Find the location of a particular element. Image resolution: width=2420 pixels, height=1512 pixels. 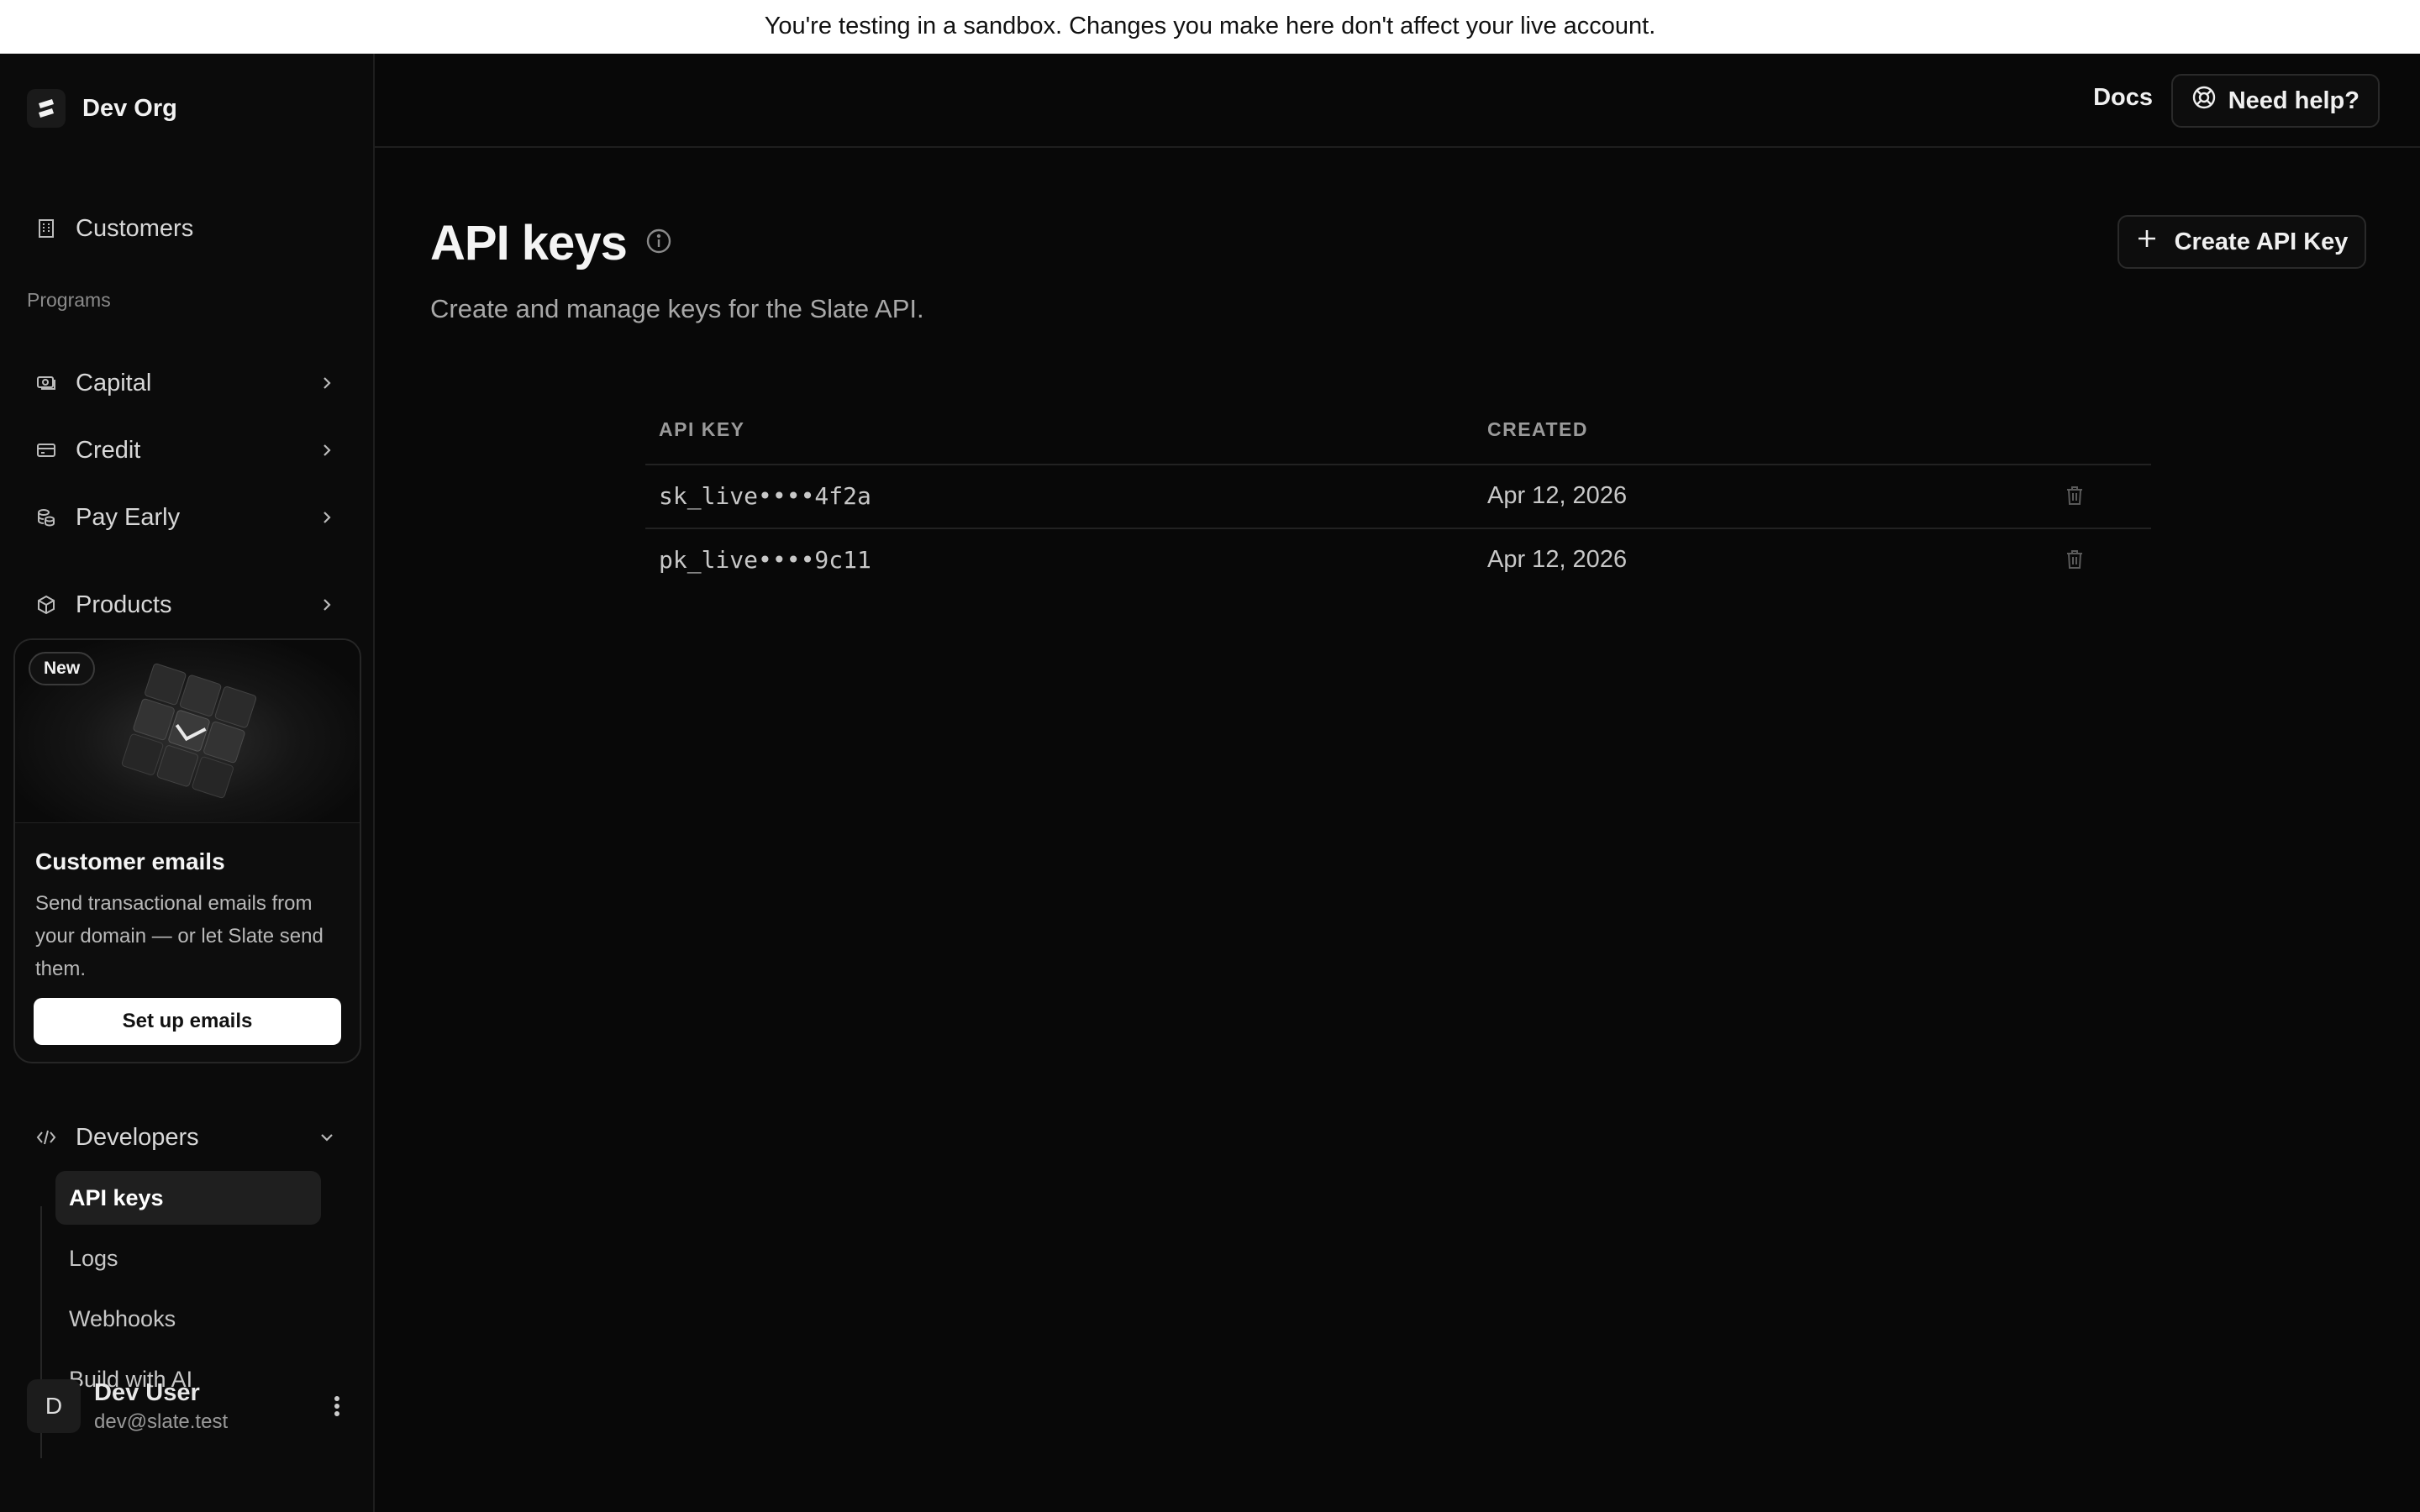

coins-icon is located at coordinates (46, 517).